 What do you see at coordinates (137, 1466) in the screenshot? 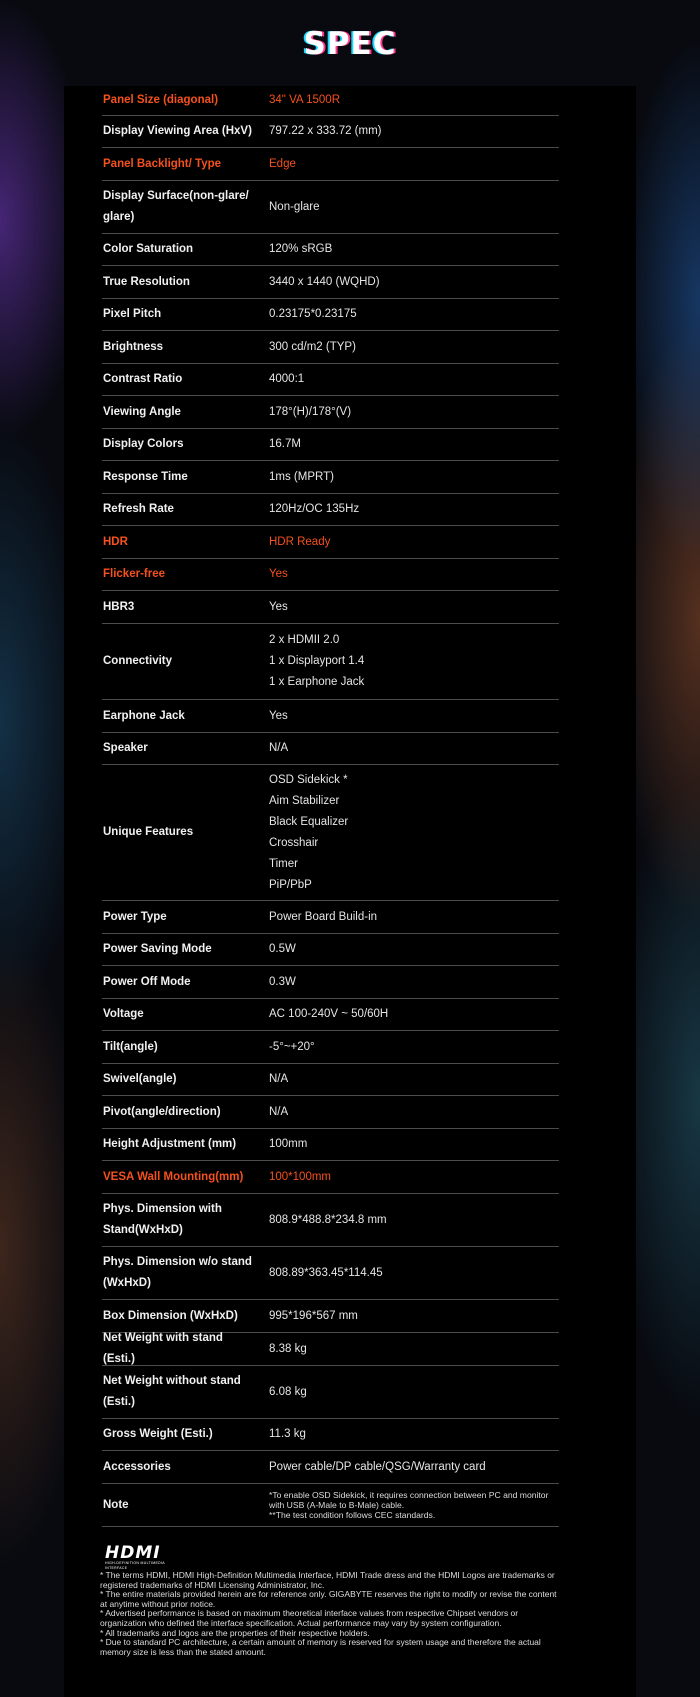
I see `spec-label: Accessories` at bounding box center [137, 1466].